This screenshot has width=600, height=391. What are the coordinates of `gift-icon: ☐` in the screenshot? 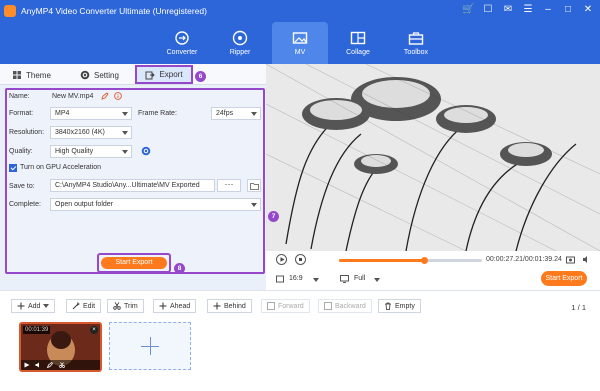 It's located at (488, 9).